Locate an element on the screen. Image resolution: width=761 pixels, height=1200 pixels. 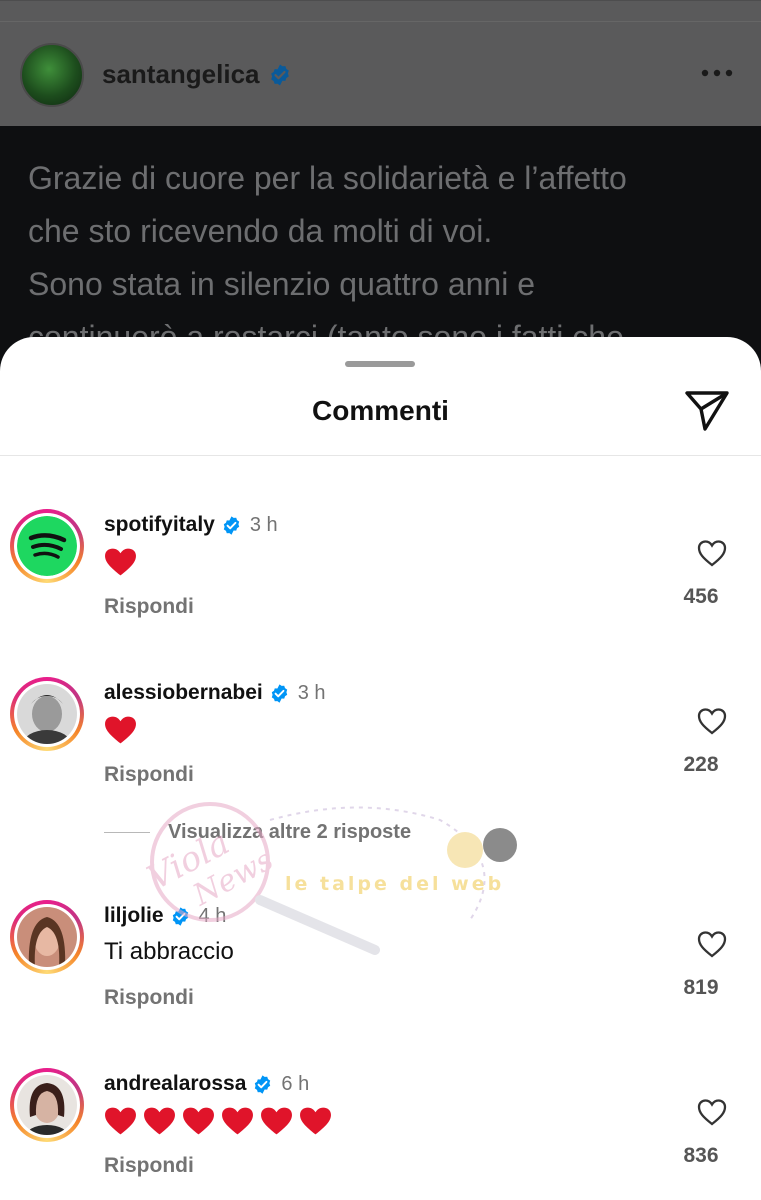
comment-username: liljolie is located at coordinates (134, 916).